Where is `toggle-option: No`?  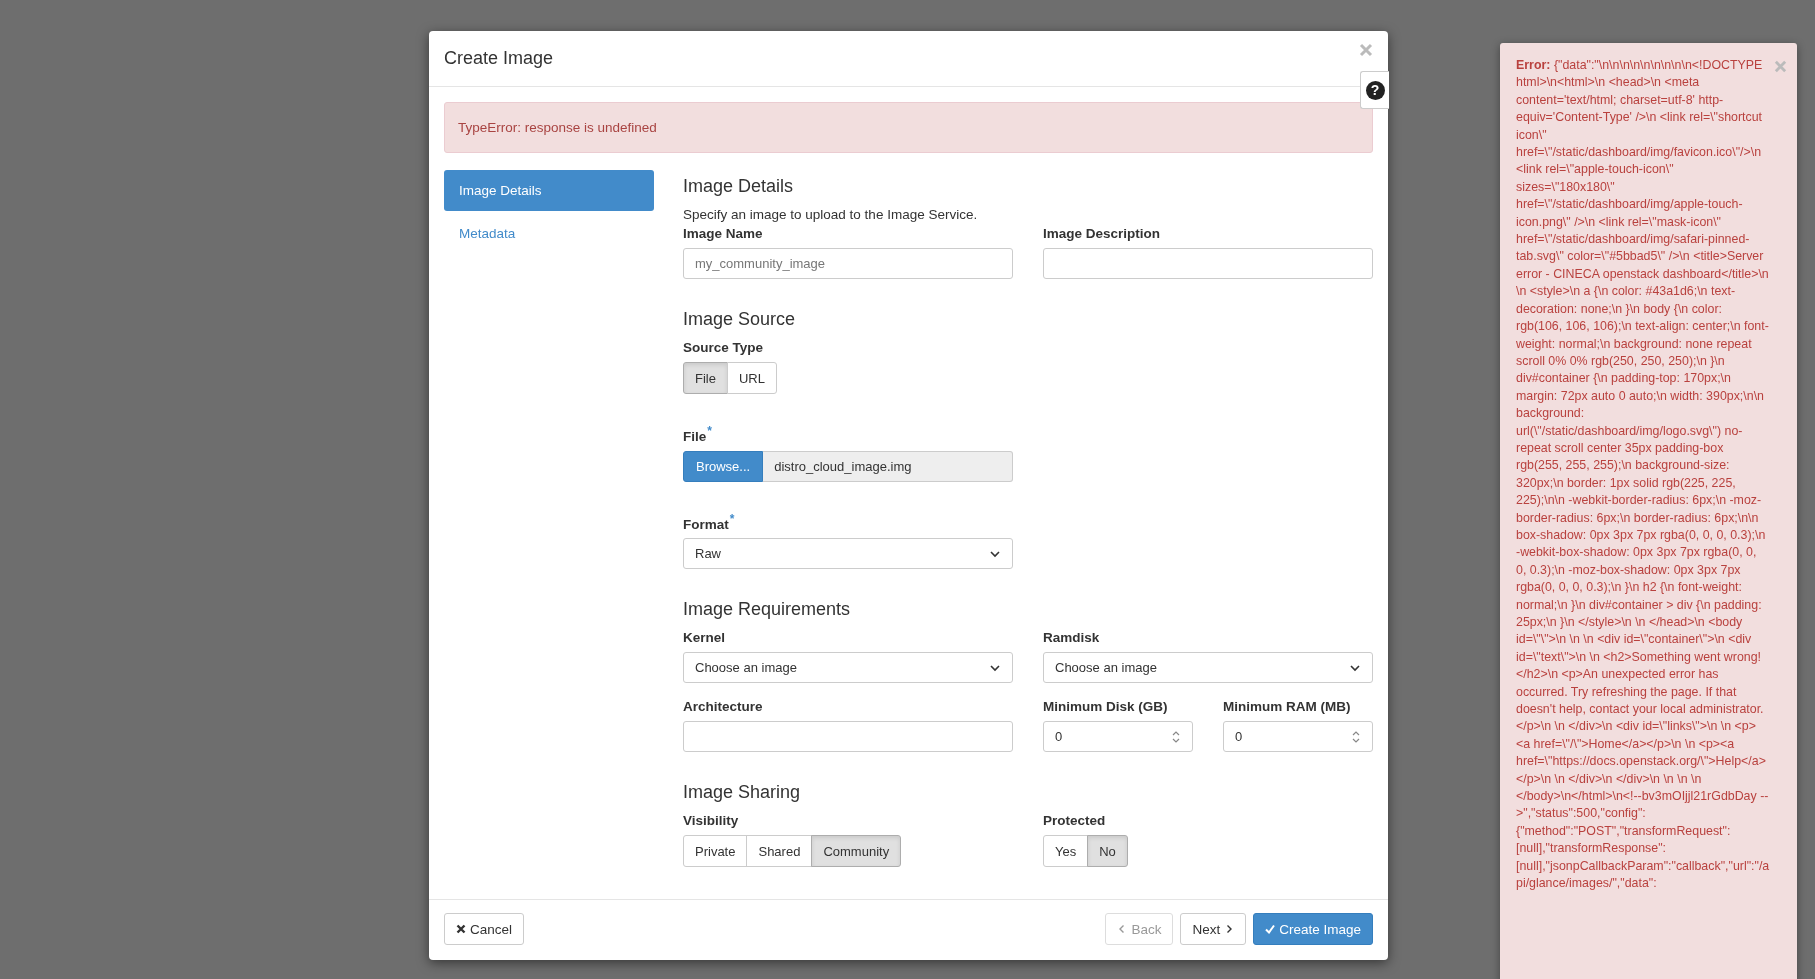
toggle-option: No is located at coordinates (1107, 851).